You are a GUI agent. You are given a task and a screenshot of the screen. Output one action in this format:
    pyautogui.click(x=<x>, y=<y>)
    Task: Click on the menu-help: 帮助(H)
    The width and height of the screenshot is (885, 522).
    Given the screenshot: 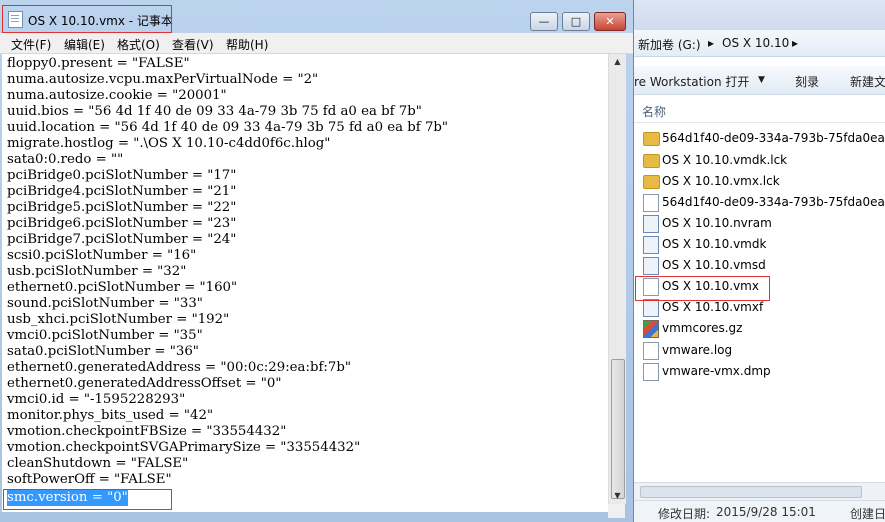 What is the action you would take?
    pyautogui.click(x=247, y=44)
    